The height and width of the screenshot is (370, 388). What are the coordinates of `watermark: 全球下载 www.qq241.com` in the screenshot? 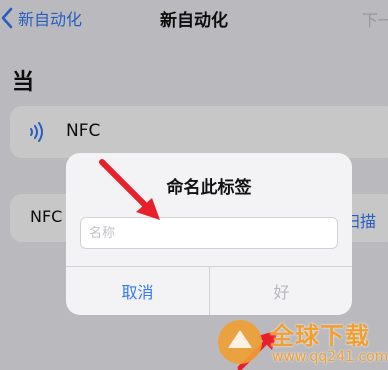 It's located at (301, 343).